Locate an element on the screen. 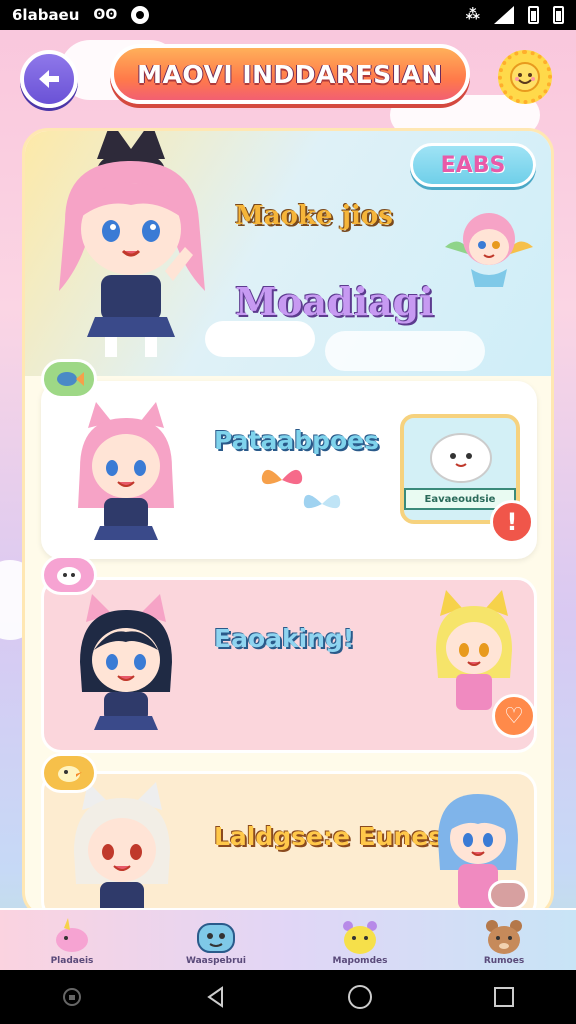  back-triangle-icon is located at coordinates (215, 997).